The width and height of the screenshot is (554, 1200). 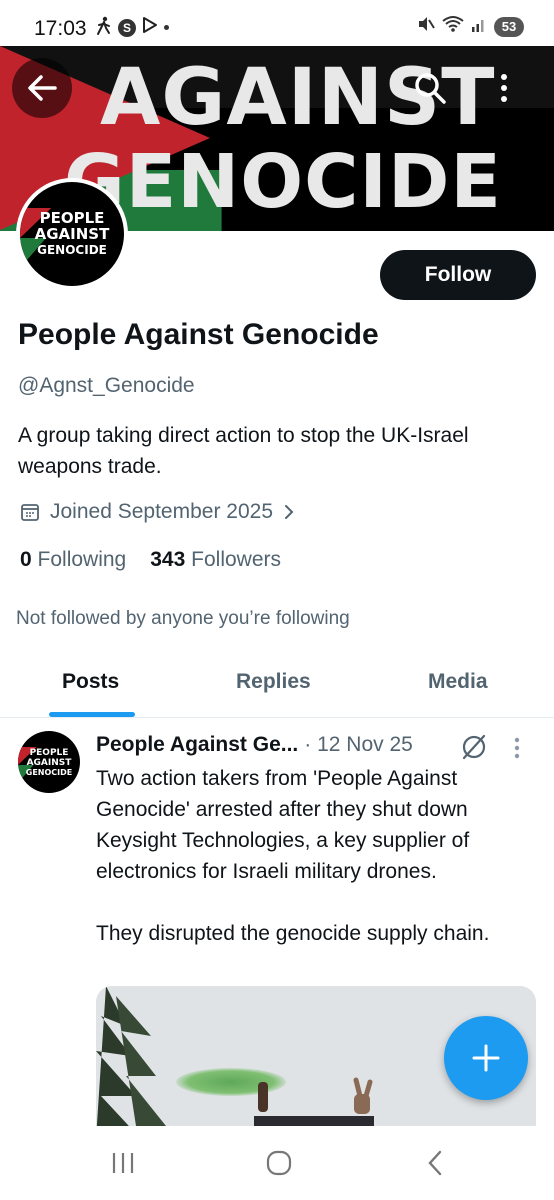 I want to click on mute-icon, so click(x=426, y=26).